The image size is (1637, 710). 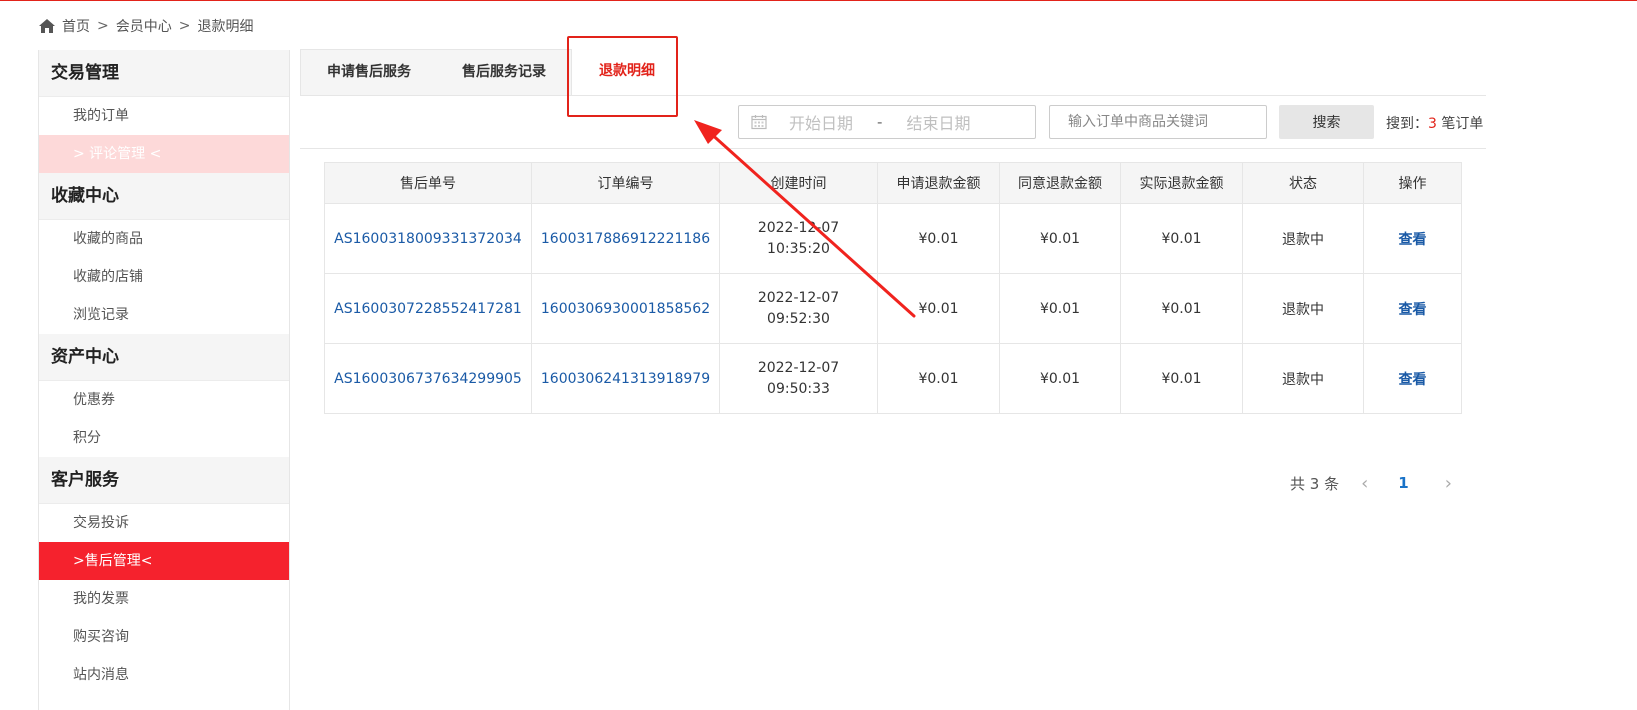 I want to click on next-page-icon: ›, so click(x=1448, y=483).